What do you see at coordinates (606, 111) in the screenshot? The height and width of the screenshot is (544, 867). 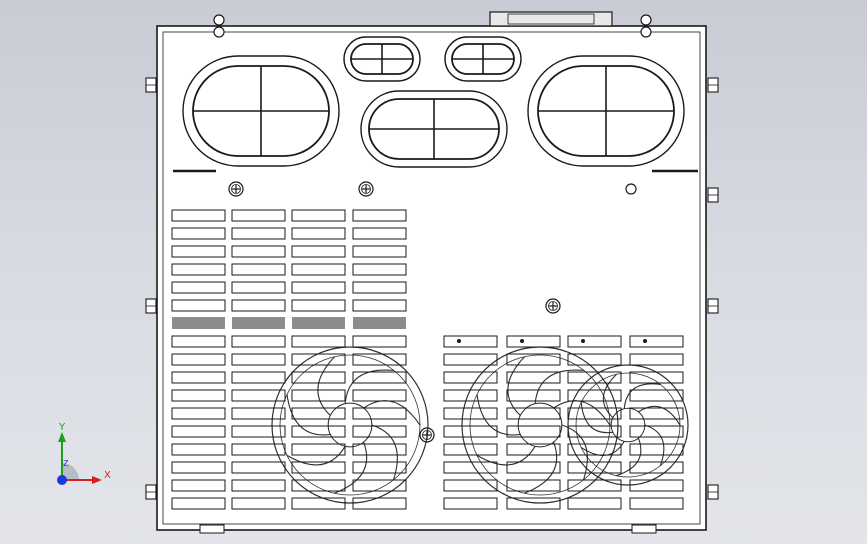 I see `port-large-right` at bounding box center [606, 111].